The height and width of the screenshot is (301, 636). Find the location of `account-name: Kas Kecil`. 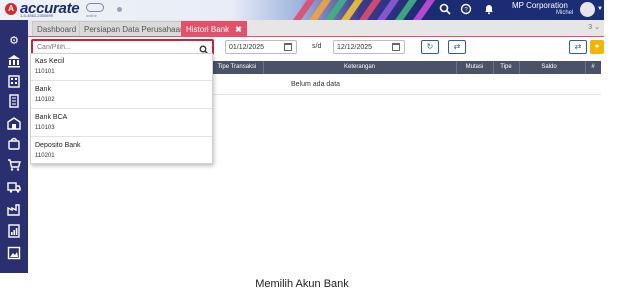

account-name: Kas Kecil is located at coordinates (50, 61).